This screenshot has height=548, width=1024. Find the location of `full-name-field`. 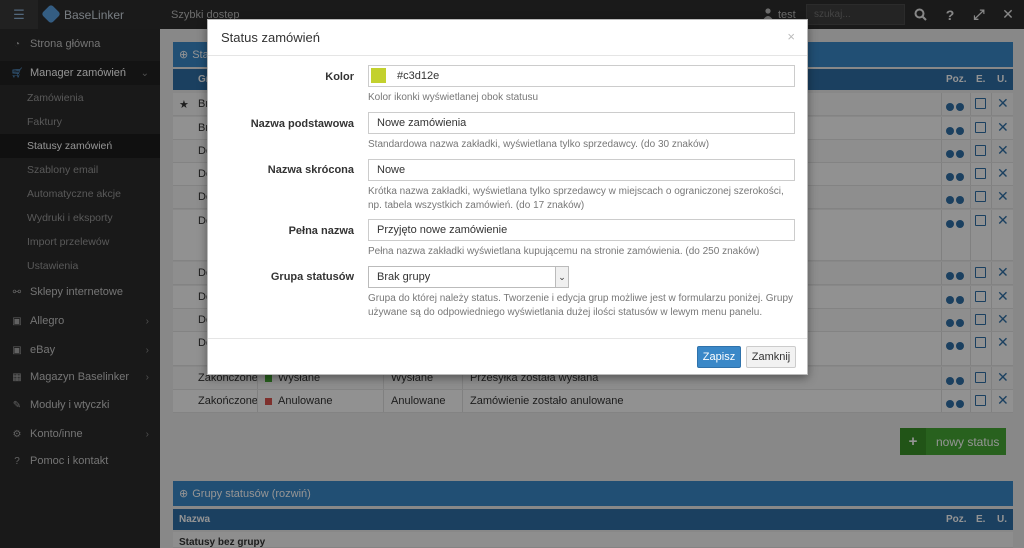

full-name-field is located at coordinates (581, 230).